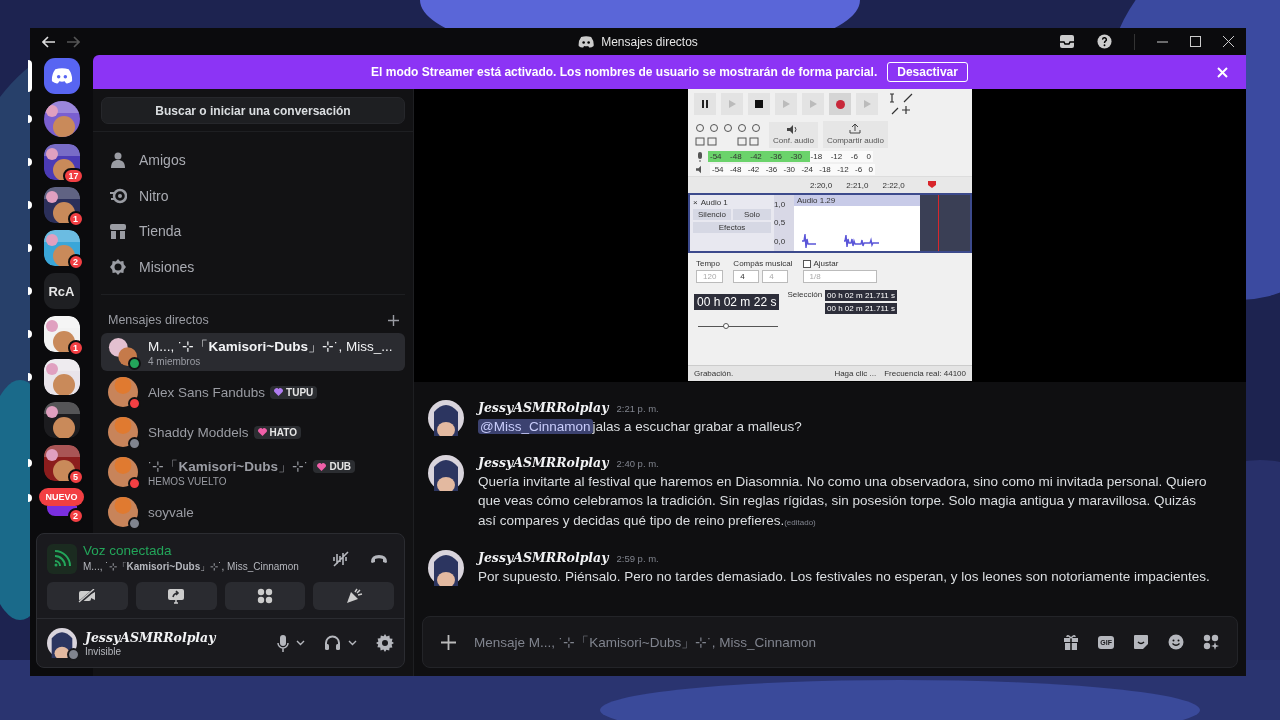  Describe the element at coordinates (640, 427) in the screenshot. I see `message-text: @Miss_Cinnamonjalas a escuchar grabar a malleus?` at that location.